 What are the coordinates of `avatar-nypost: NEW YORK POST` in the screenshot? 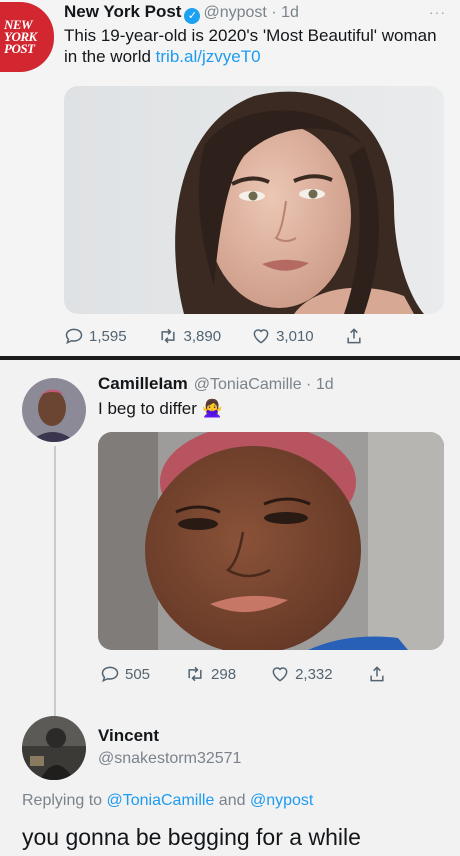 It's located at (27, 37).